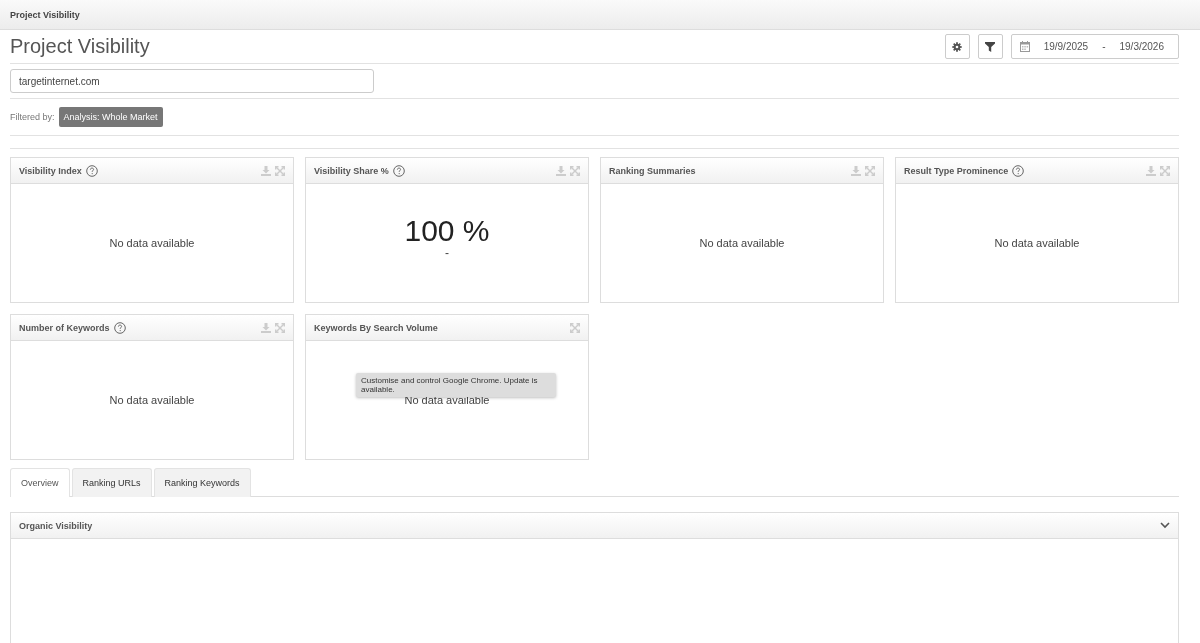 This screenshot has width=1200, height=643. What do you see at coordinates (1094, 46) in the screenshot?
I see `date-range-field: 19/9/2025 - 19/3/2026` at bounding box center [1094, 46].